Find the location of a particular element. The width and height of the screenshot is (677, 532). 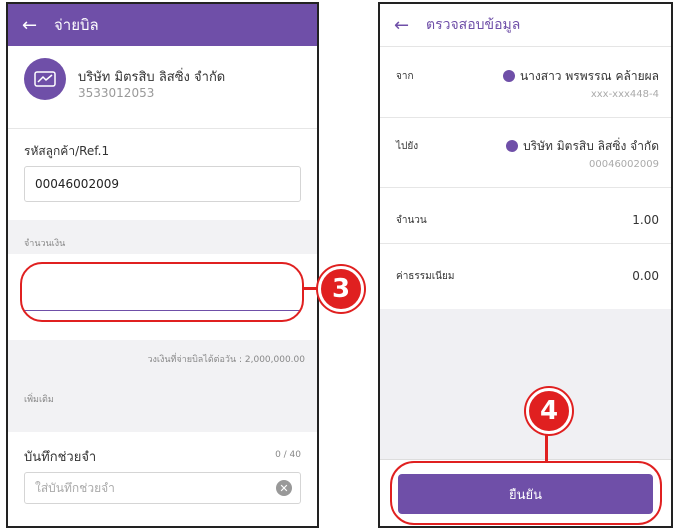

header-bar: ← จ่ายบิล is located at coordinates (162, 25).